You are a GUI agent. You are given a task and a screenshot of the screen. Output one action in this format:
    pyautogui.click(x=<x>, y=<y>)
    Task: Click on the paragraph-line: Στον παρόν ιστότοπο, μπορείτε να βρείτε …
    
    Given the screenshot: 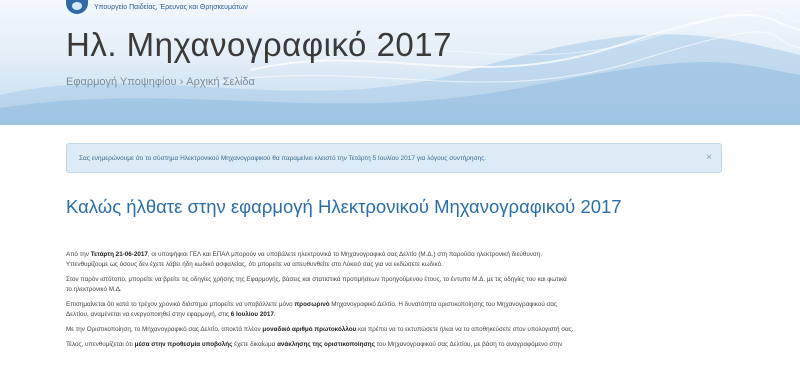 What is the action you would take?
    pyautogui.click(x=401, y=280)
    